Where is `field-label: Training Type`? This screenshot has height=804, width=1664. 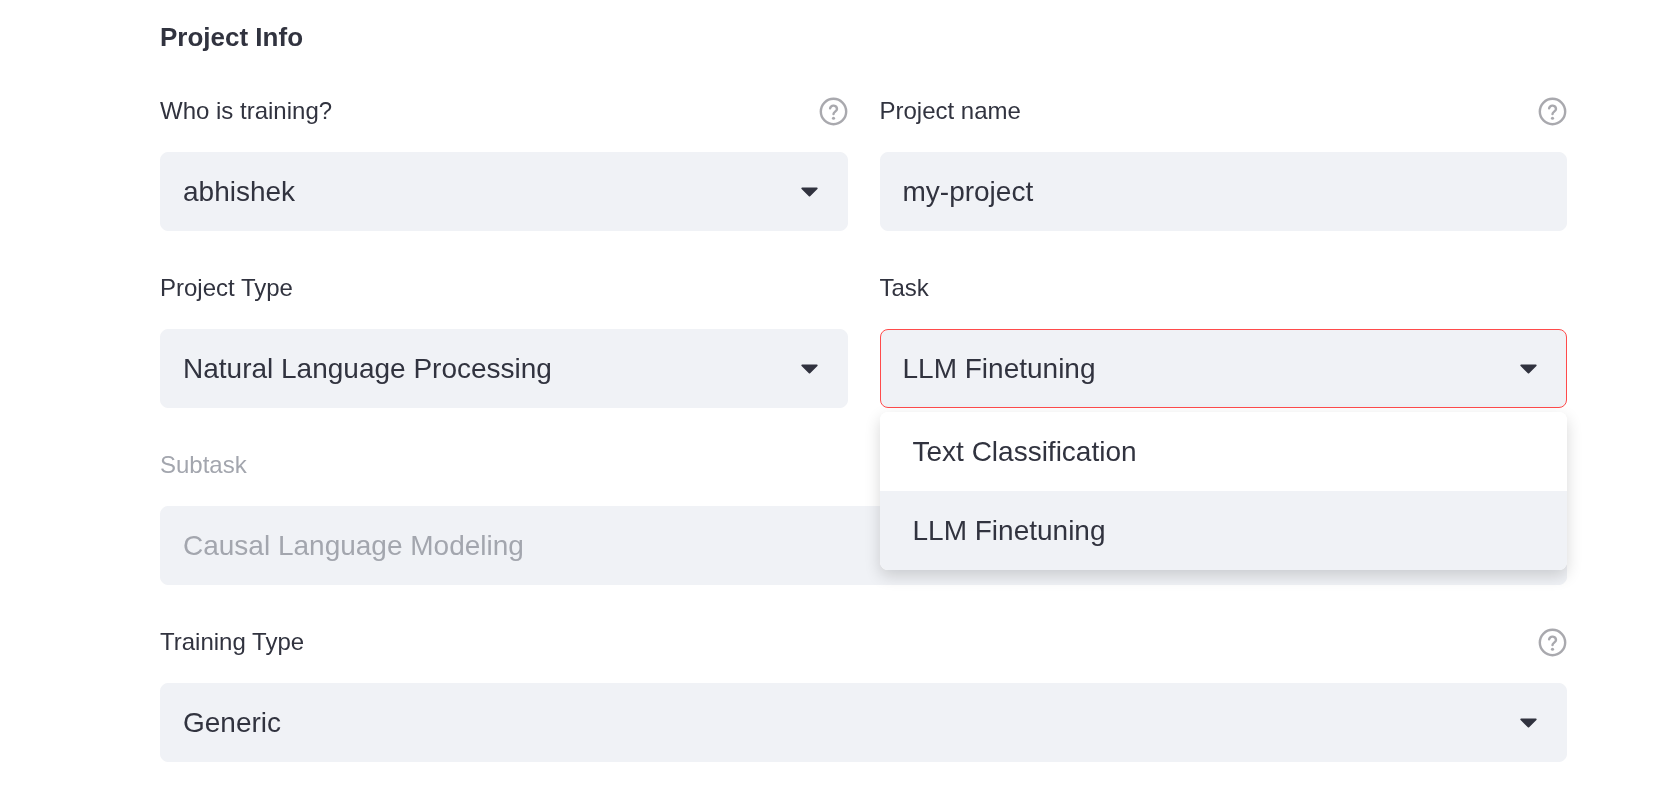
field-label: Training Type is located at coordinates (232, 642).